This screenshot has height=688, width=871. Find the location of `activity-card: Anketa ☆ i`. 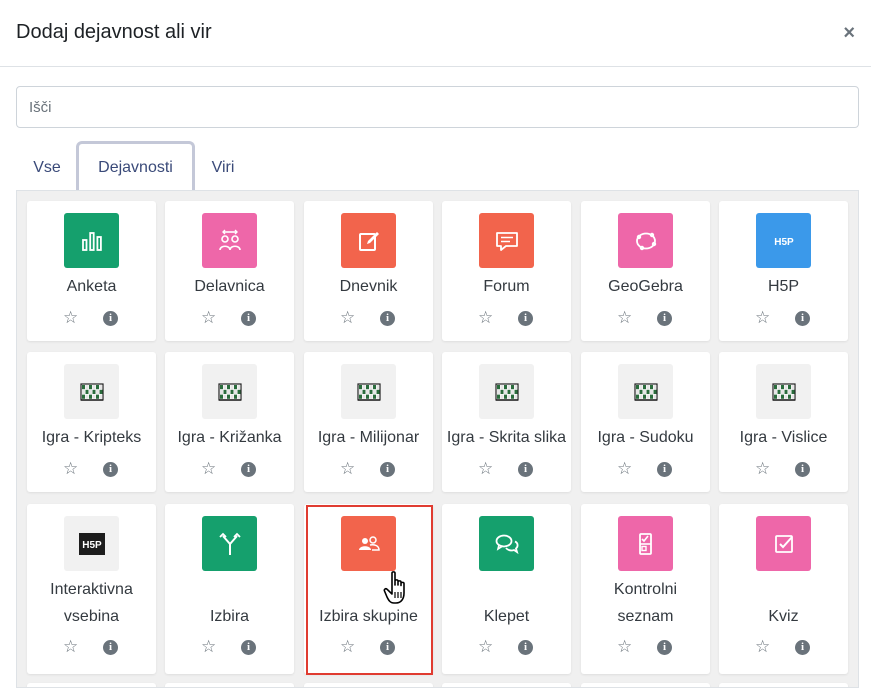

activity-card: Anketa ☆ i is located at coordinates (91, 271).